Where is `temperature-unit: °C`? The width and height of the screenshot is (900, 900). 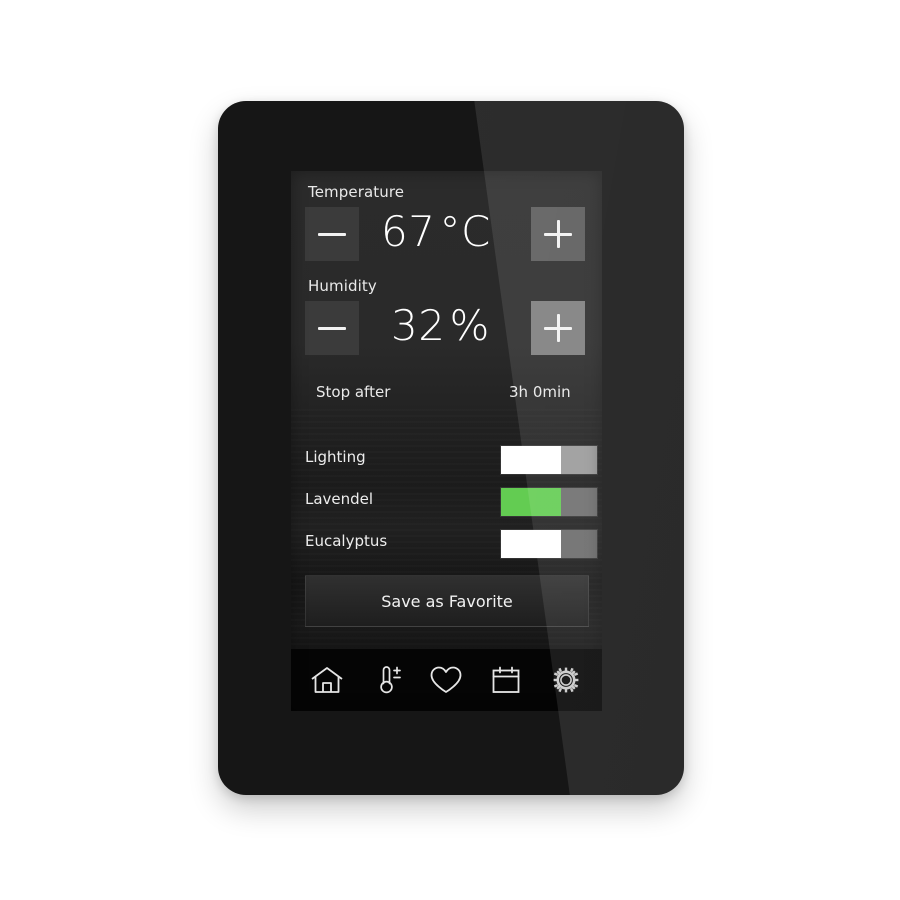
temperature-unit: °C is located at coordinates (465, 231).